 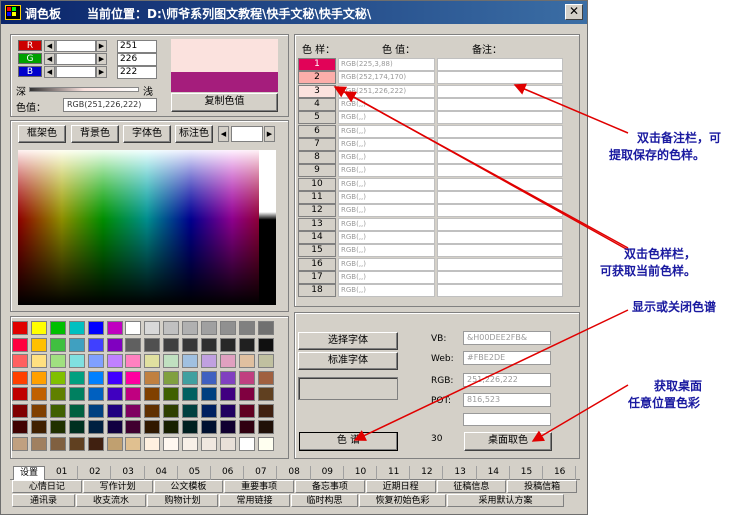 What do you see at coordinates (317, 118) in the screenshot?
I see `saved-color-swatch-cell: 5` at bounding box center [317, 118].